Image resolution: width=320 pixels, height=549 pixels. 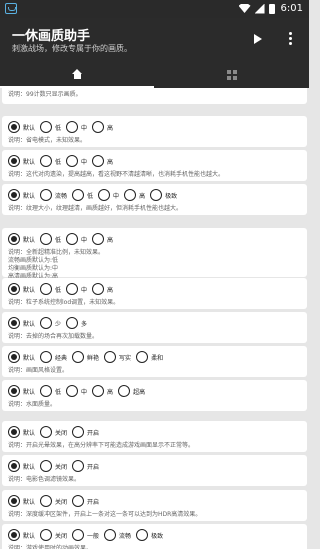 I want to click on radio-option: 经典, so click(x=53, y=357).